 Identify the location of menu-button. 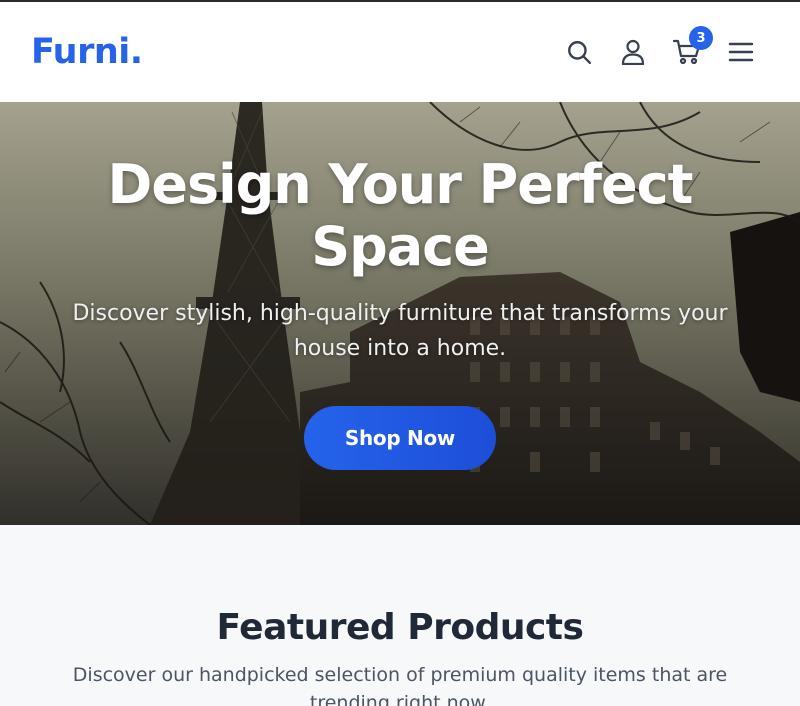
(741, 52).